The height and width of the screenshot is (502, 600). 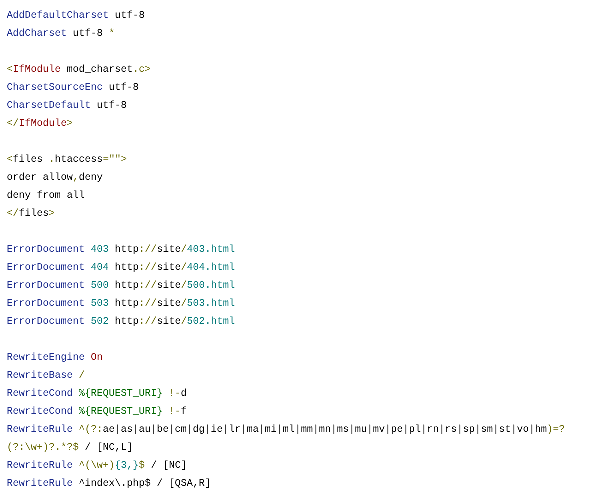 What do you see at coordinates (46, 196) in the screenshot?
I see `code-line: deny from all` at bounding box center [46, 196].